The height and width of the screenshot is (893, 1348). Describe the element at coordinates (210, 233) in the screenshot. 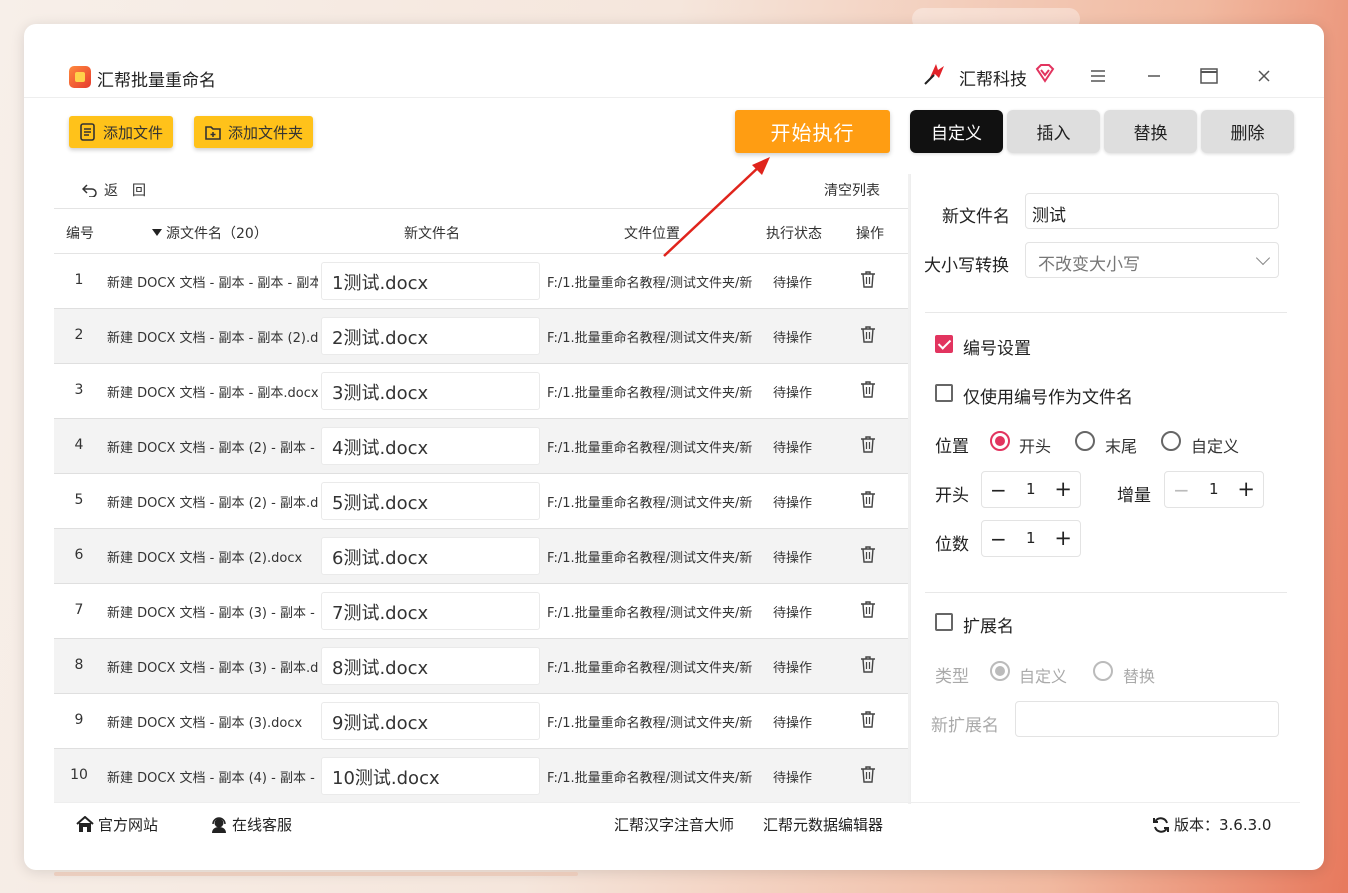

I see `header-src: 源文件名（20）` at that location.